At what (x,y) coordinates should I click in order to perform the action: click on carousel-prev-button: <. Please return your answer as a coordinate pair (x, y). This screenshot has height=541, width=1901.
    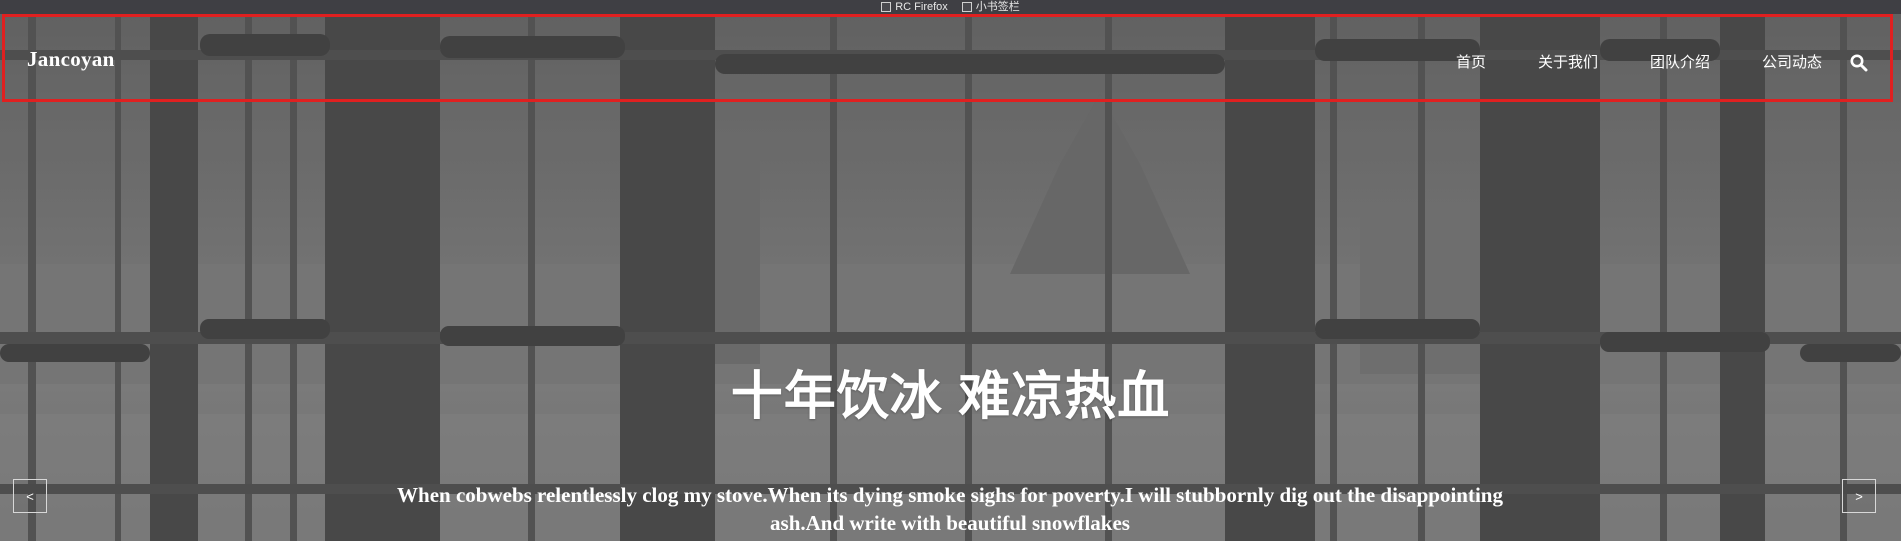
    Looking at the image, I should click on (30, 496).